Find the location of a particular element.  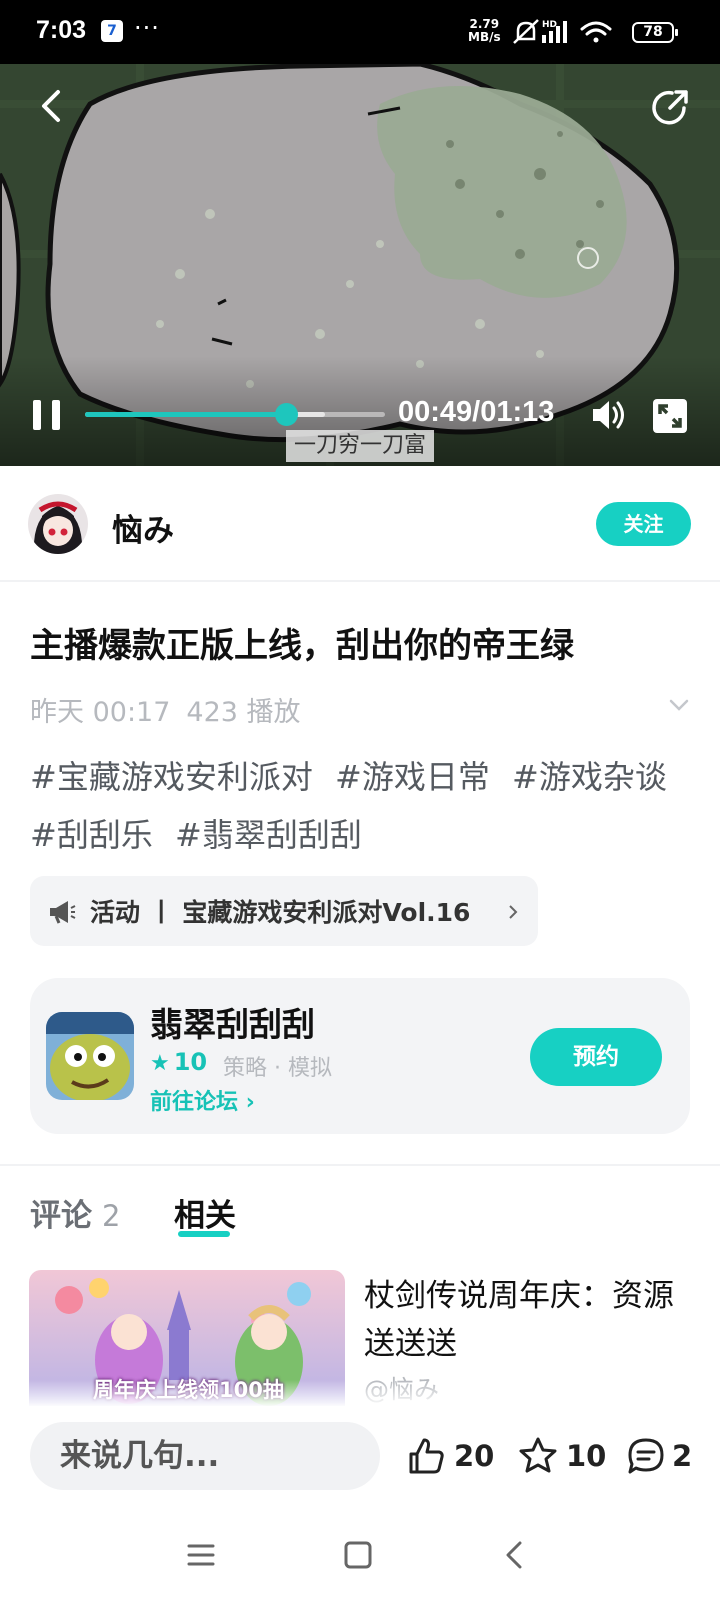

video-subtitle: 一刀穷一刀富 is located at coordinates (360, 446).